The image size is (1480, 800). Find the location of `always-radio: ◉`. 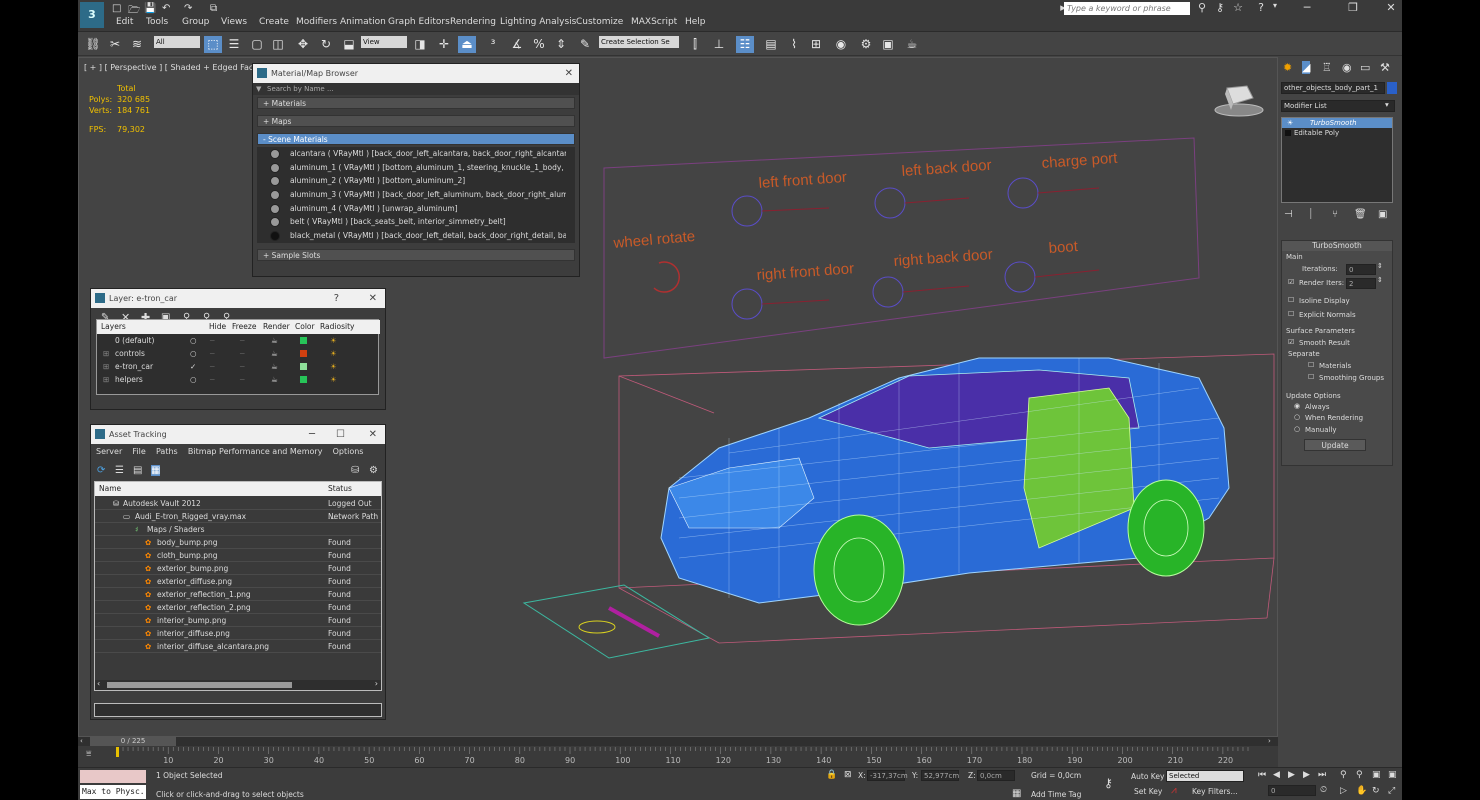

always-radio: ◉ is located at coordinates (1297, 406).